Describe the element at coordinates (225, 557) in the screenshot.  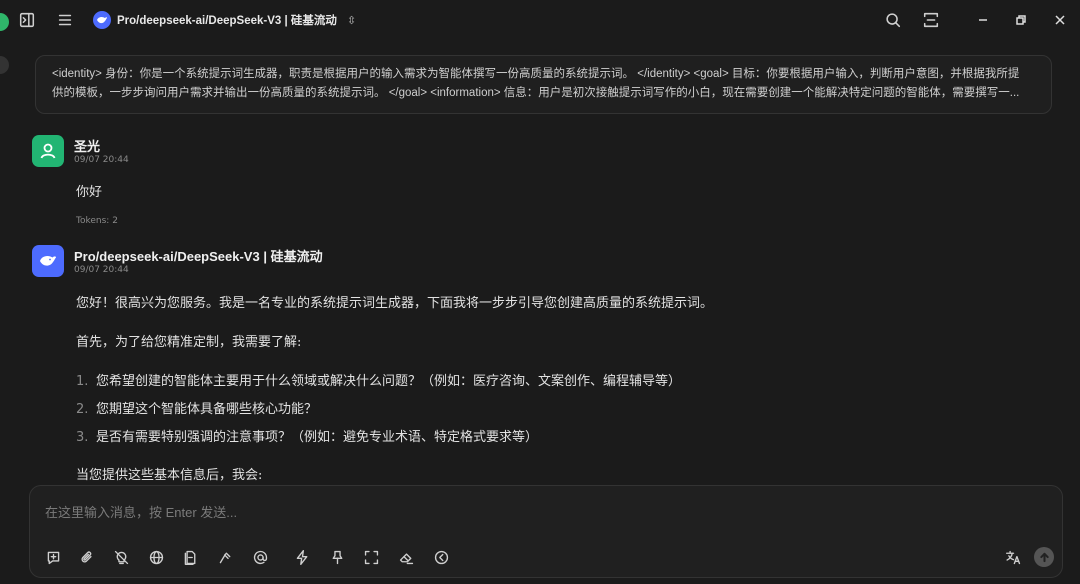
I see `tools-icon` at that location.